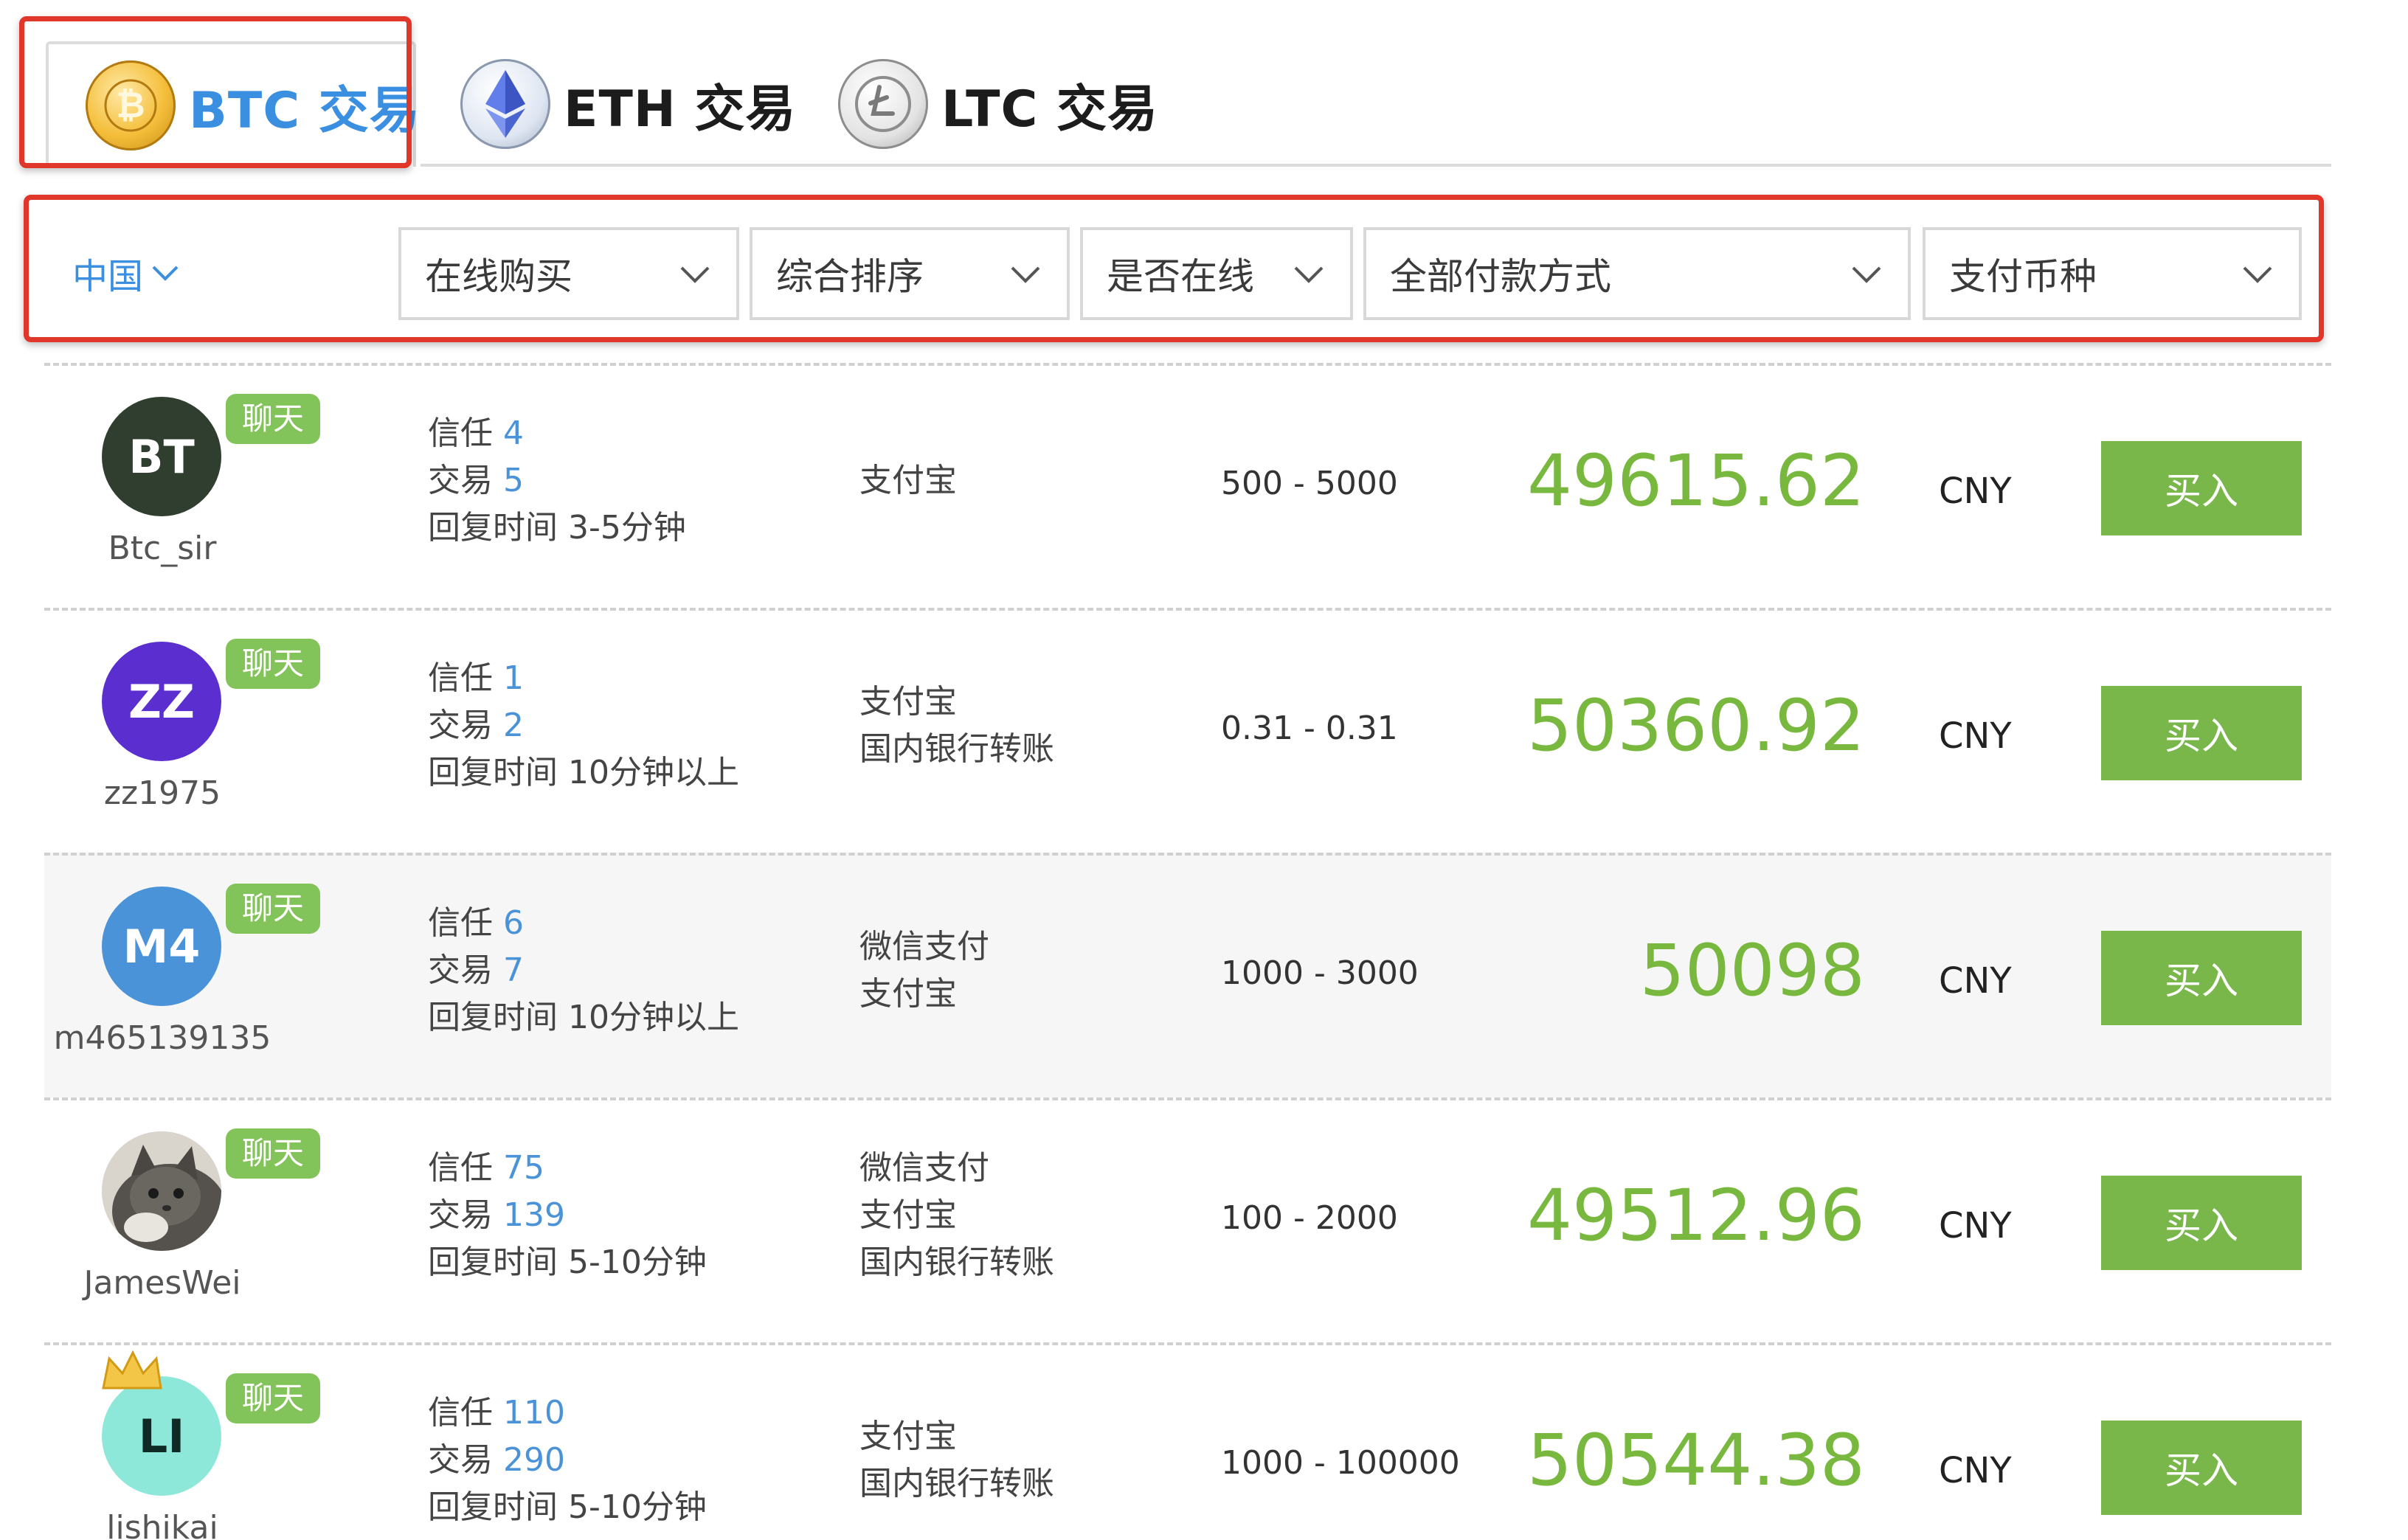  What do you see at coordinates (513, 923) in the screenshot?
I see `trust-count: 6` at bounding box center [513, 923].